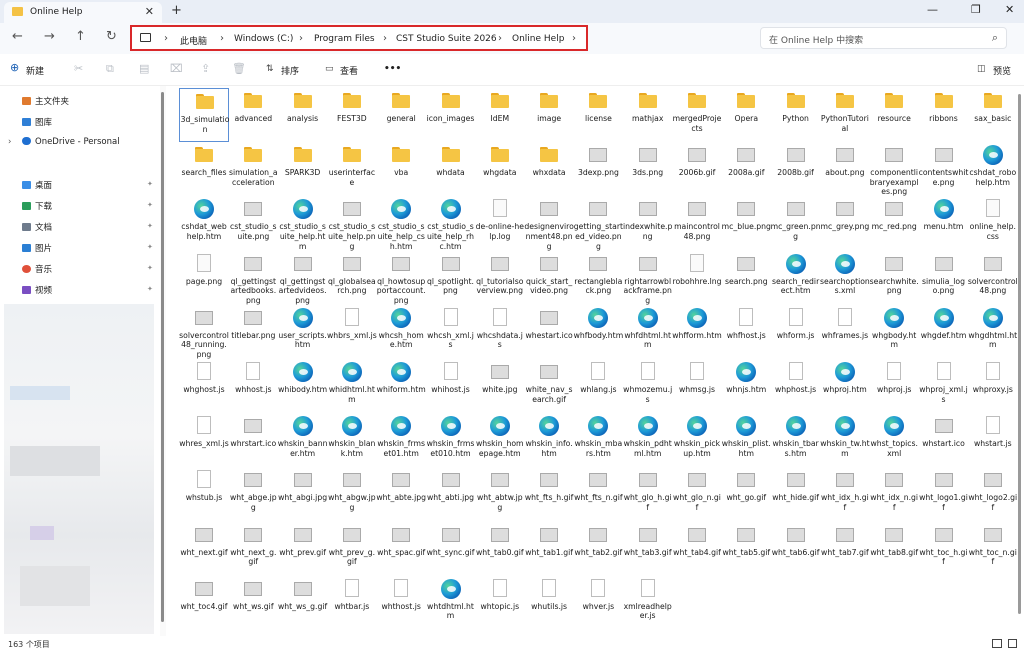 The image size is (1024, 651). What do you see at coordinates (204, 115) in the screenshot?
I see `folder-item: 3d_simulation` at bounding box center [204, 115].